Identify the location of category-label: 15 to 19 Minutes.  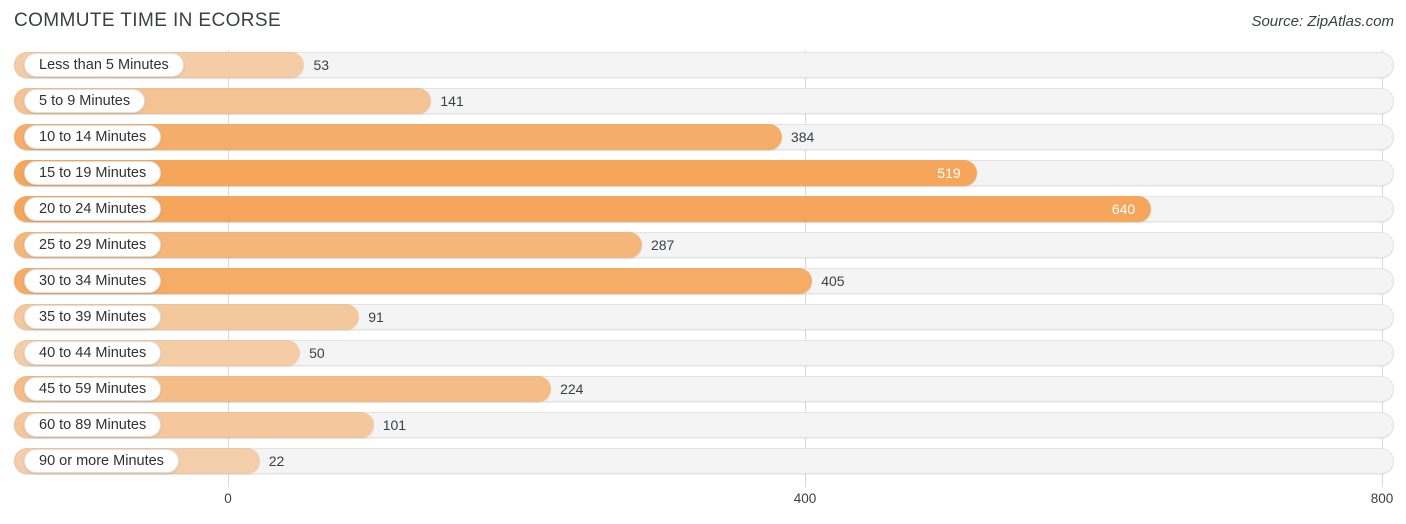
(93, 172).